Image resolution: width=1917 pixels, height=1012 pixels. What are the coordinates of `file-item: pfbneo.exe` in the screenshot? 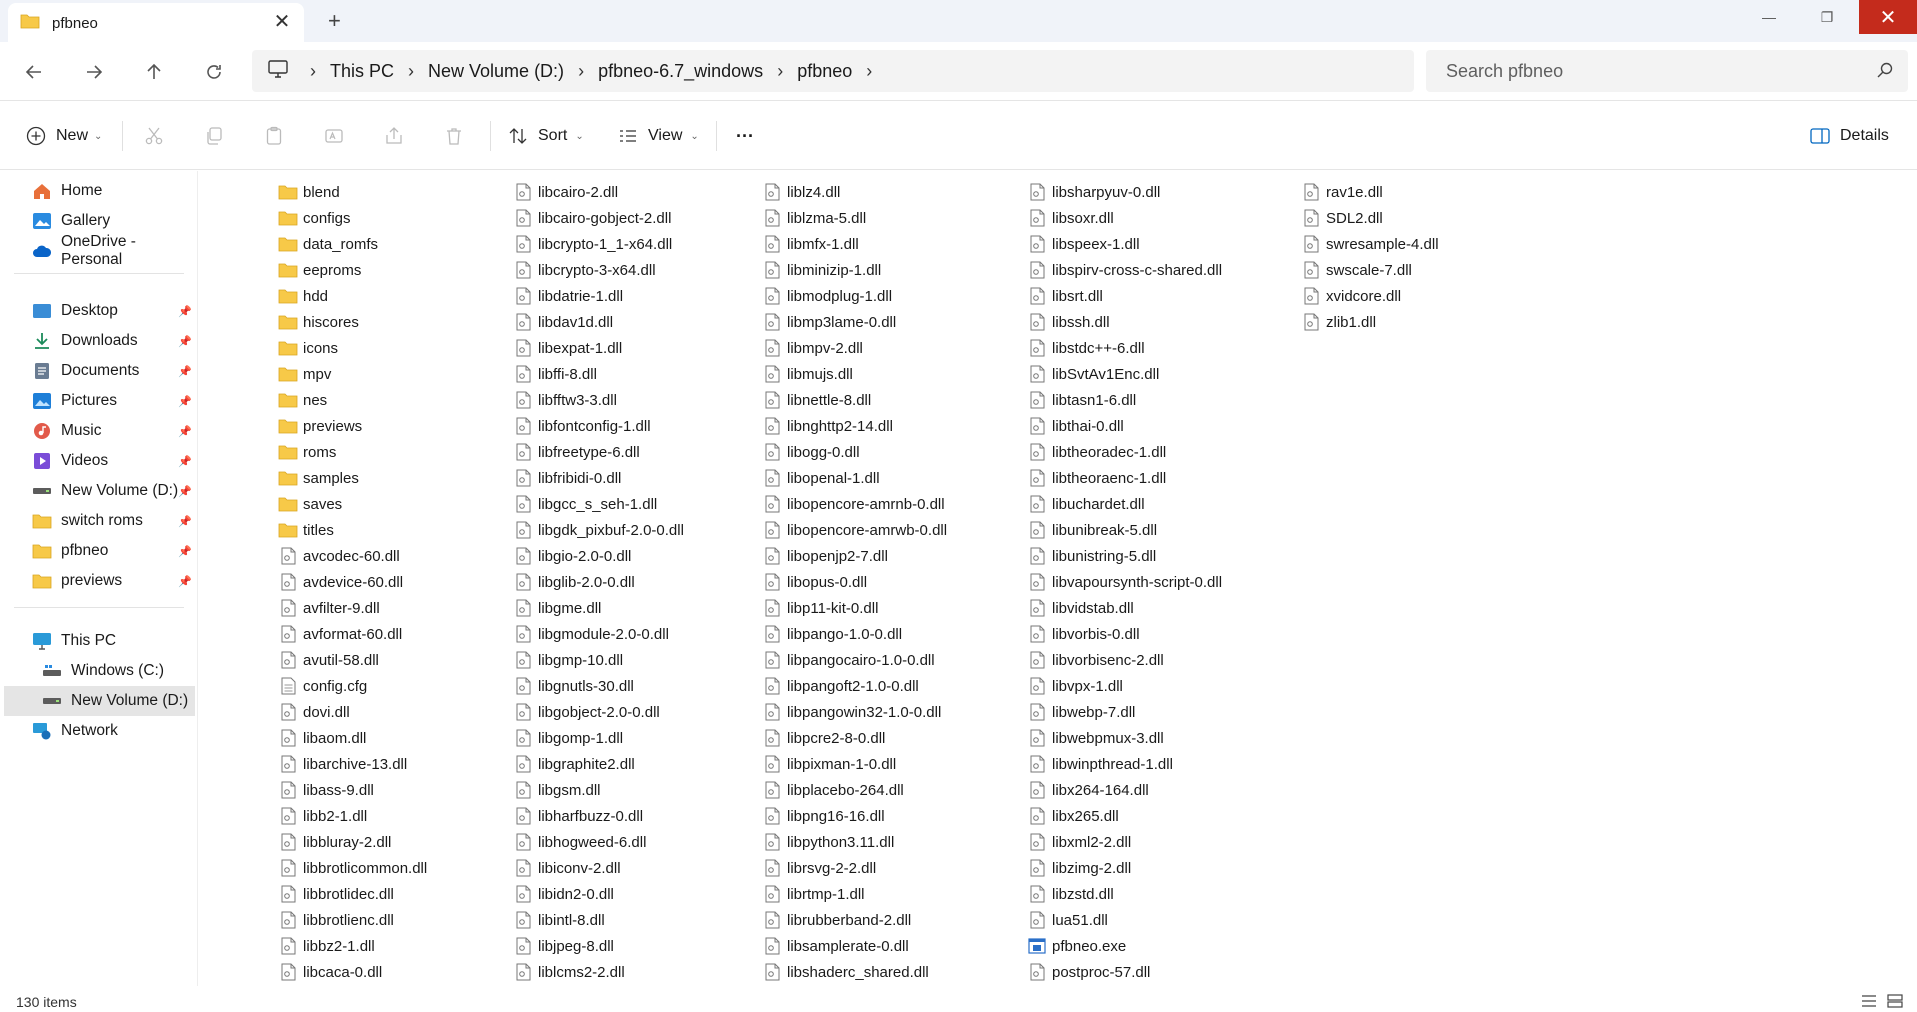 It's located at (1124, 946).